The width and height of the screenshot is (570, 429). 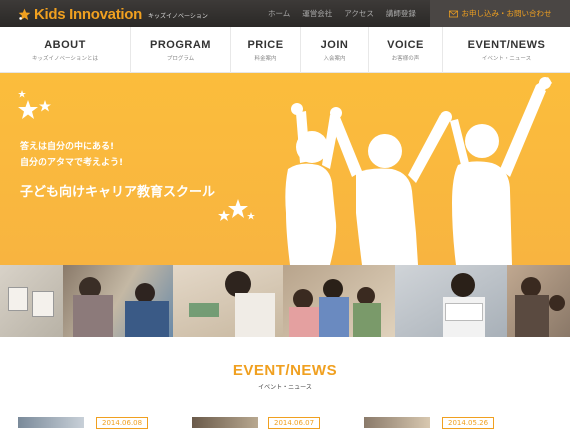 What do you see at coordinates (24, 14) in the screenshot?
I see `star-logo-icon` at bounding box center [24, 14].